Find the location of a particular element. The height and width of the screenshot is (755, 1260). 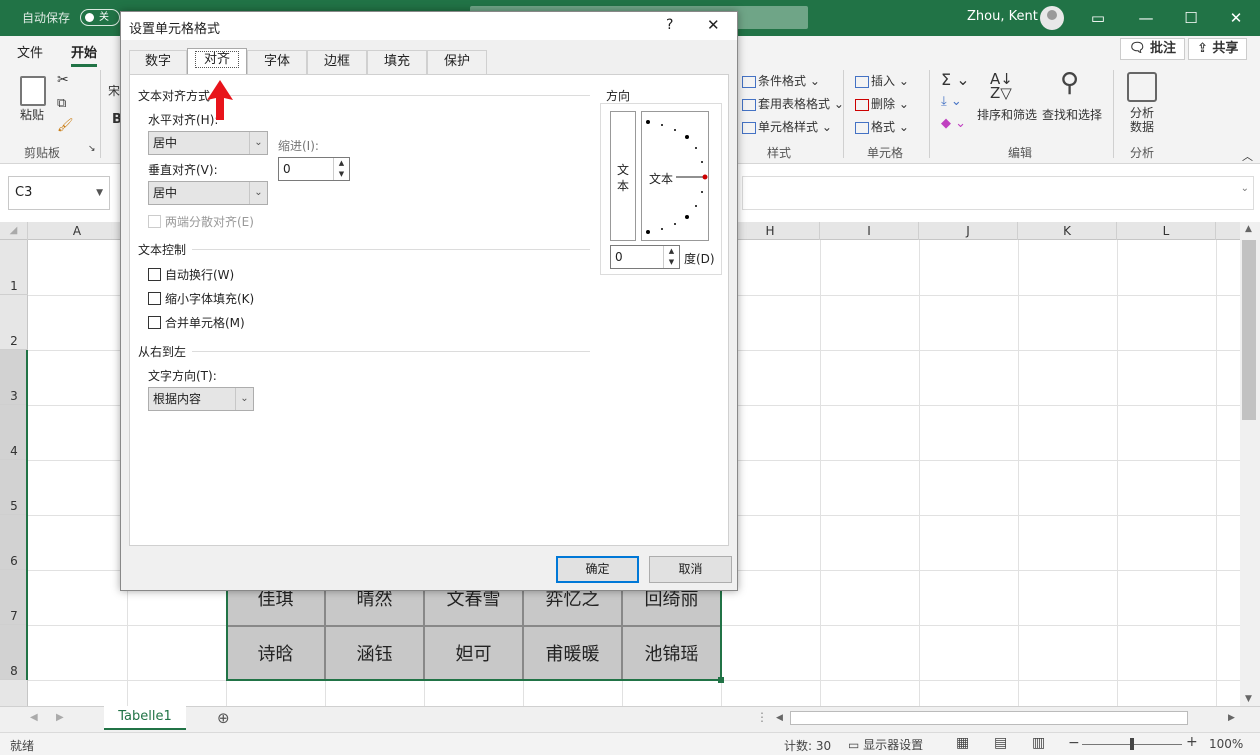

delete-button: 删除 ⌄ is located at coordinates (882, 103).